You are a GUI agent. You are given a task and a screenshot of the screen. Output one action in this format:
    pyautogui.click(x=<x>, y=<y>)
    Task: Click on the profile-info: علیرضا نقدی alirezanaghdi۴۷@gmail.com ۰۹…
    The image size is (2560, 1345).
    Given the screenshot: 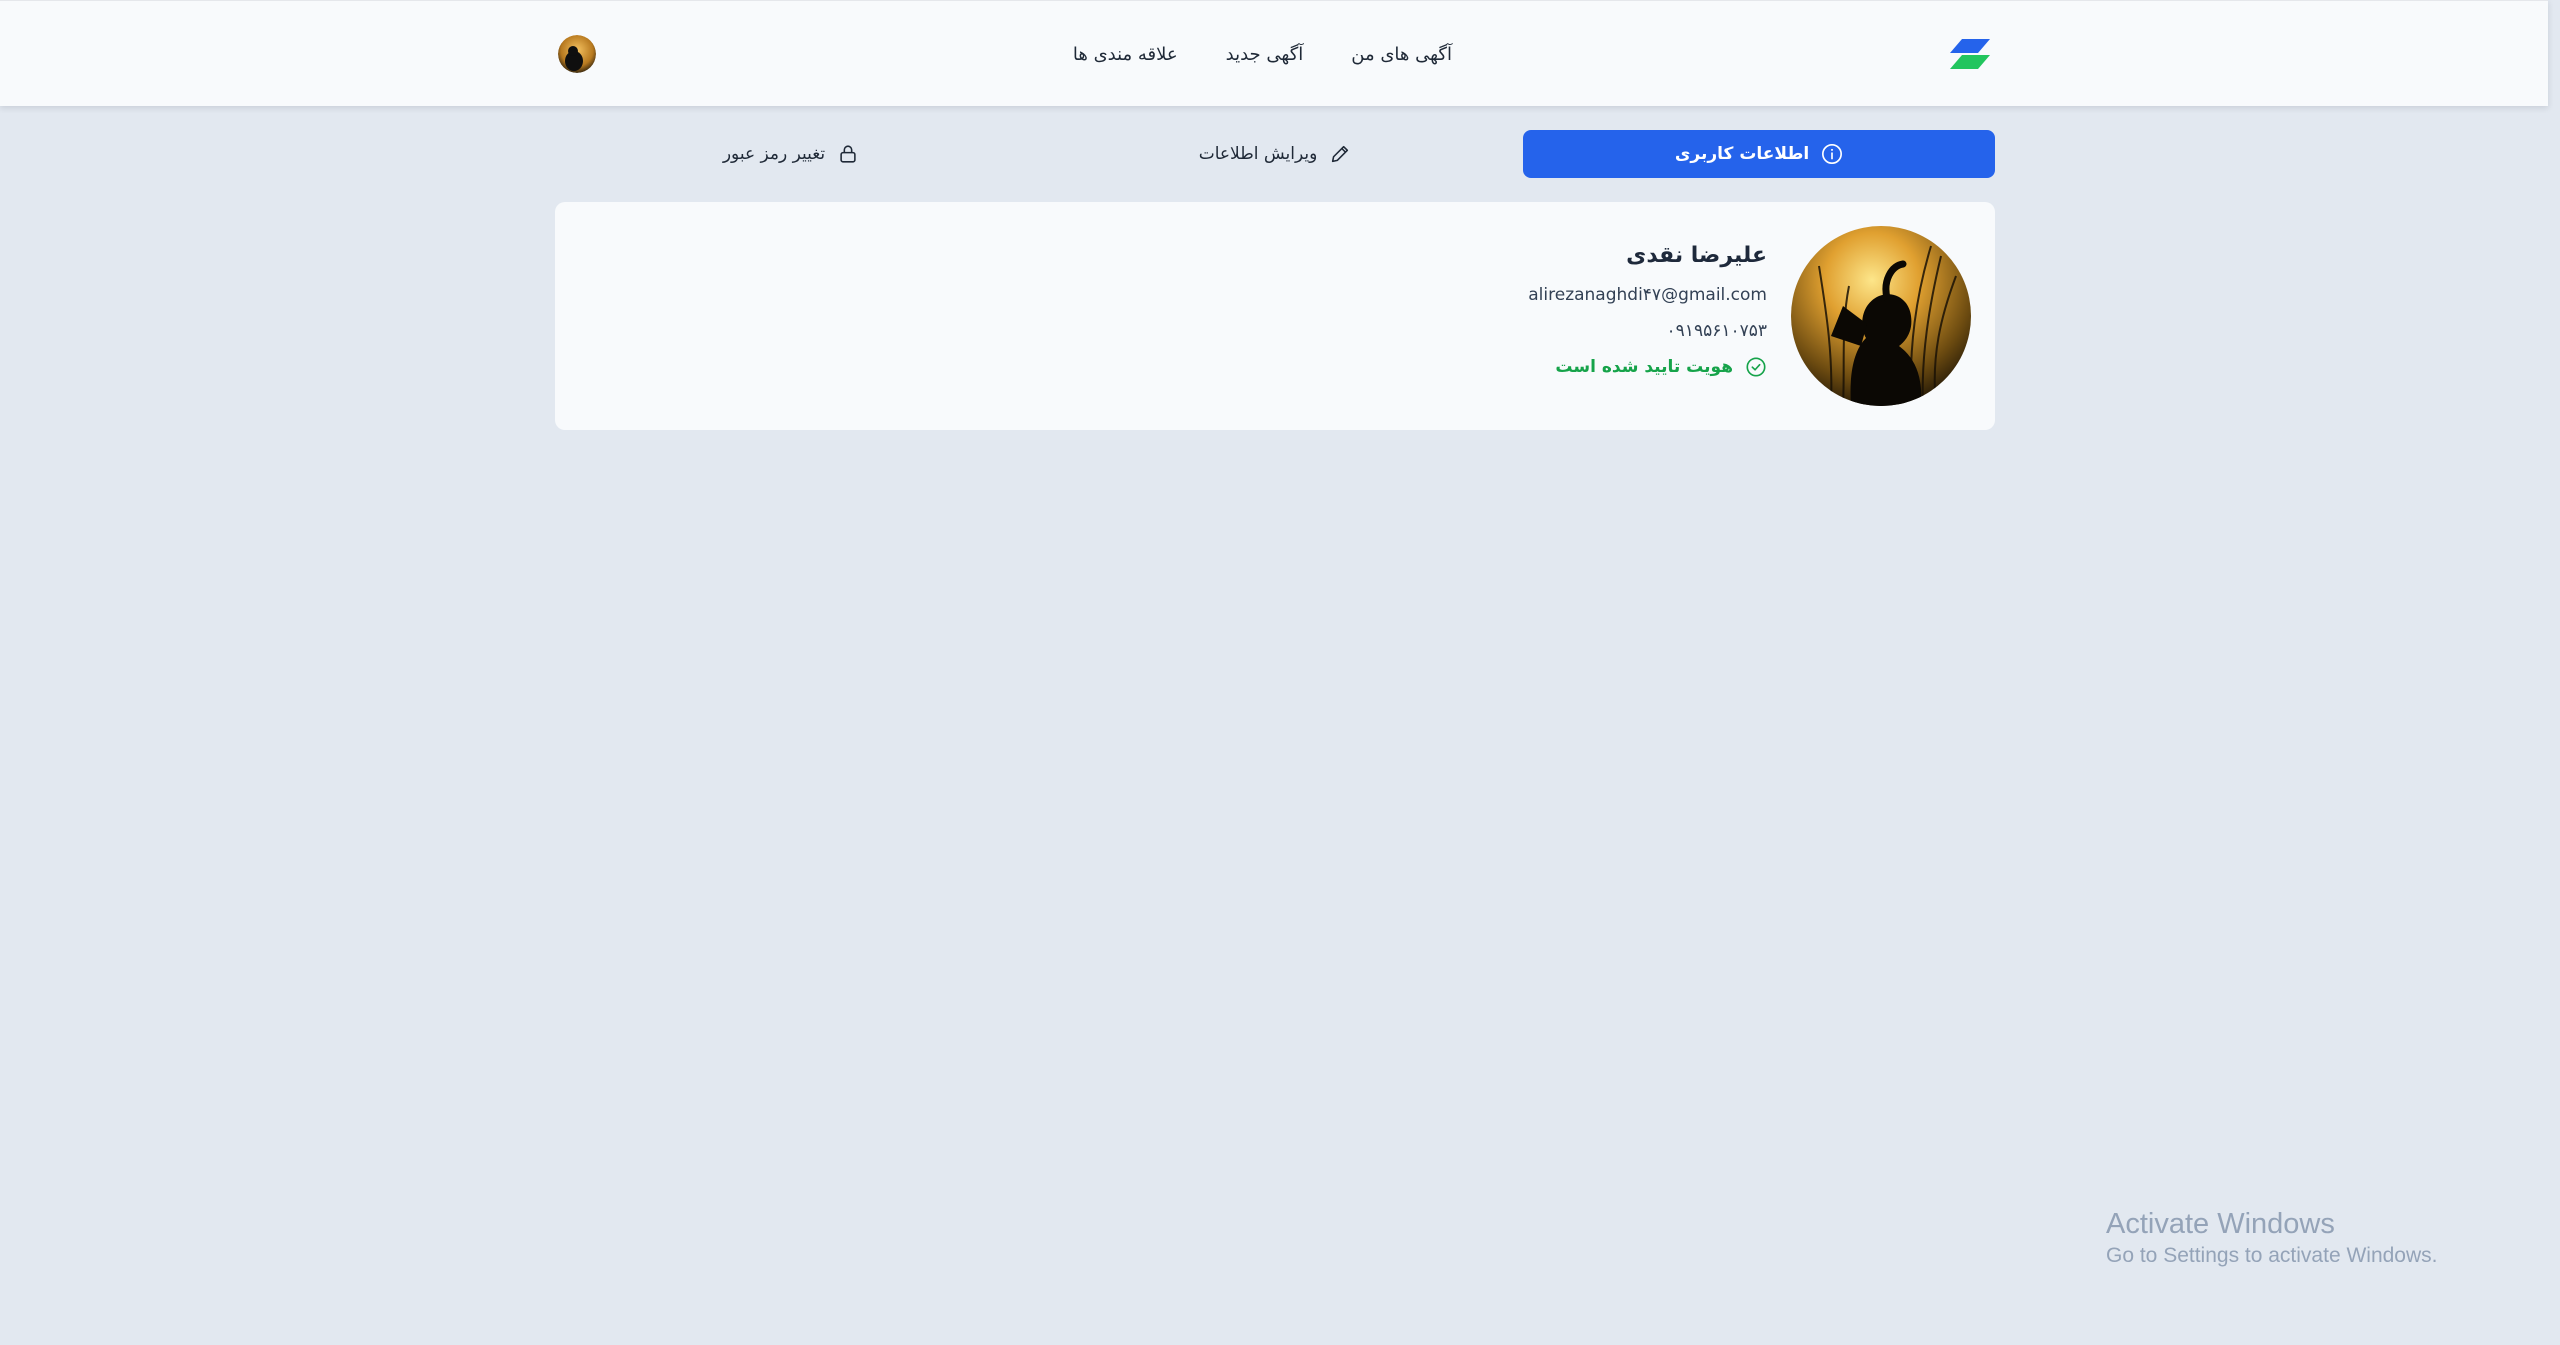 What is the action you would take?
    pyautogui.click(x=1647, y=310)
    